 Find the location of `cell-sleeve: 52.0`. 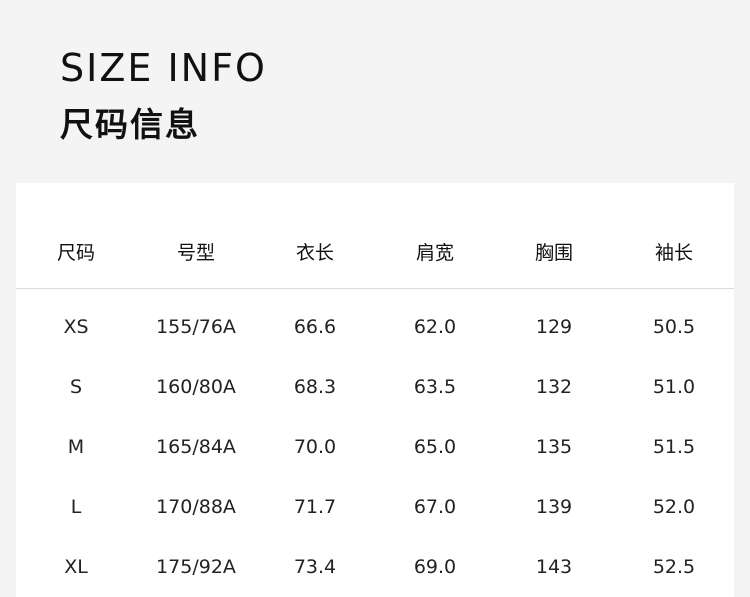

cell-sleeve: 52.0 is located at coordinates (674, 507).